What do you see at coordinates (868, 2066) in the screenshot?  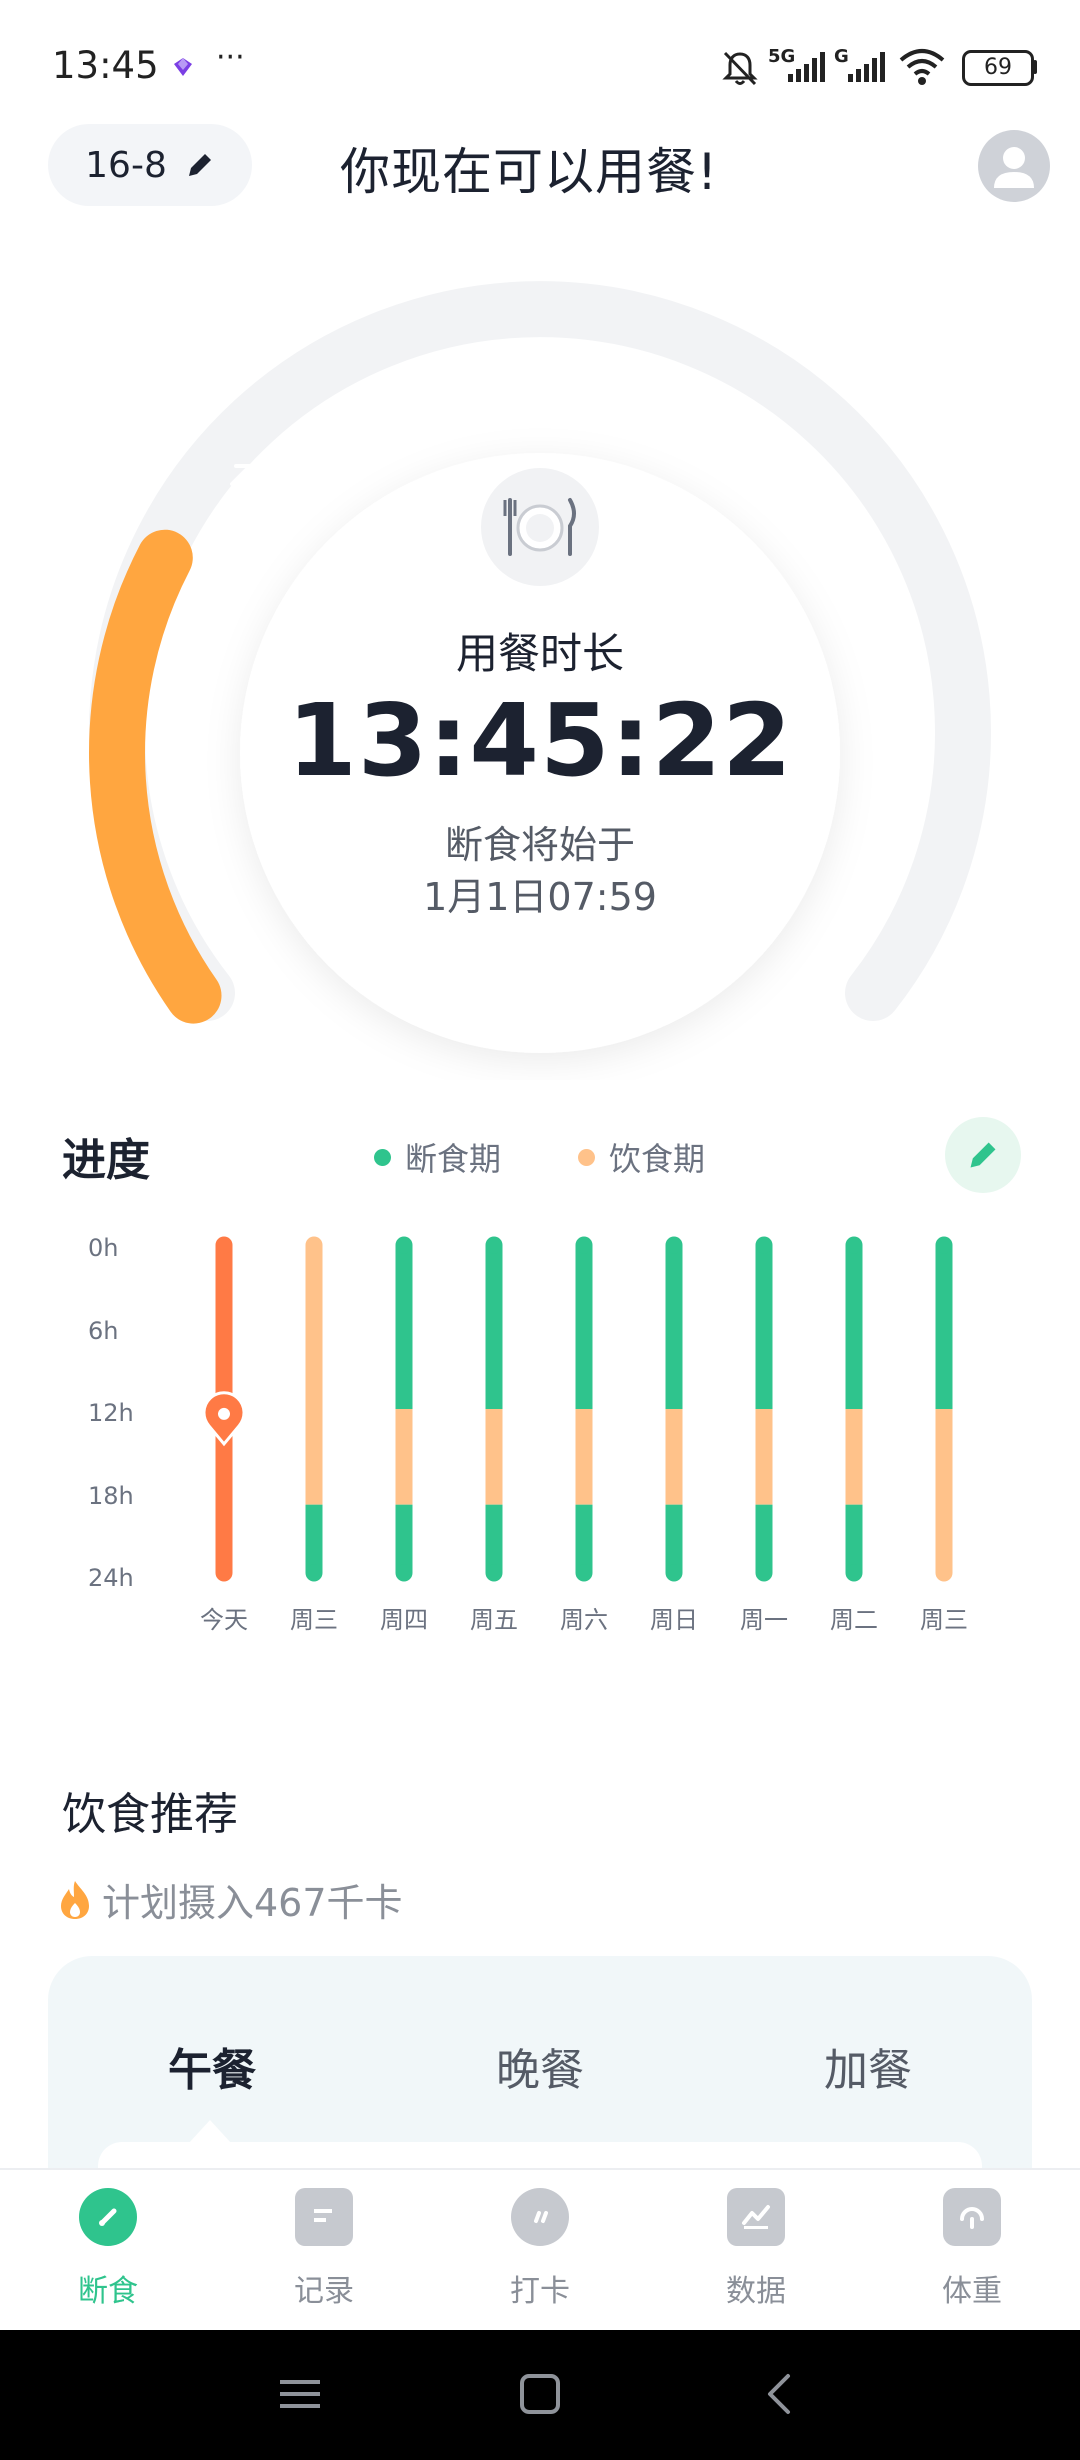 I see `tab-snack: 加餐` at bounding box center [868, 2066].